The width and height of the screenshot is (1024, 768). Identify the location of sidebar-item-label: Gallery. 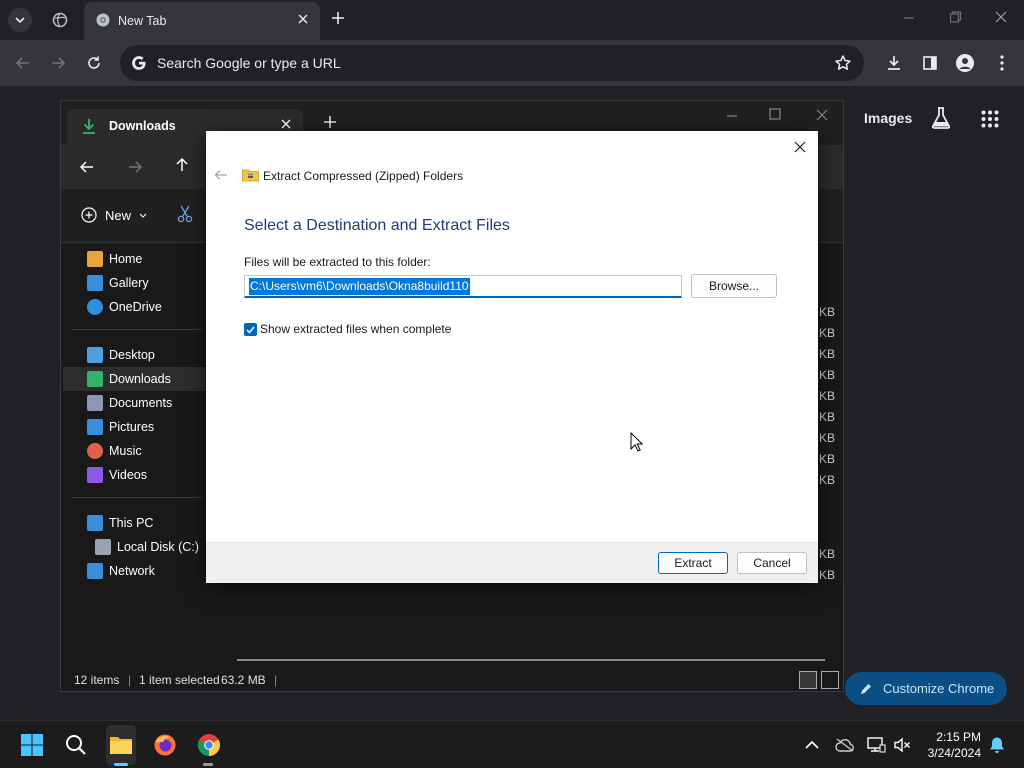
(129, 283).